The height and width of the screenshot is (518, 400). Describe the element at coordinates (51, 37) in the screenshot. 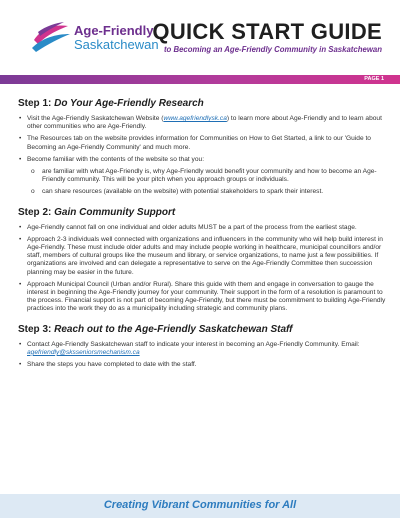

I see `brush-stroke-logo-icon` at that location.